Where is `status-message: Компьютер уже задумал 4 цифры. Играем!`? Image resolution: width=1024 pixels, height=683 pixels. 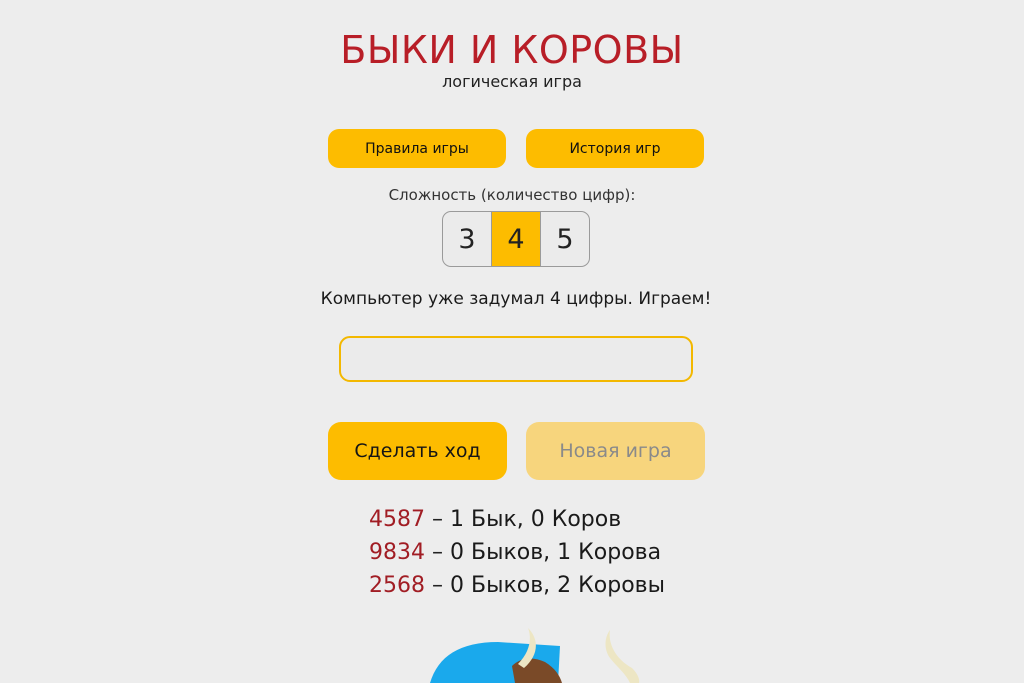
status-message: Компьютер уже задумал 4 цифры. Играем! is located at coordinates (516, 299).